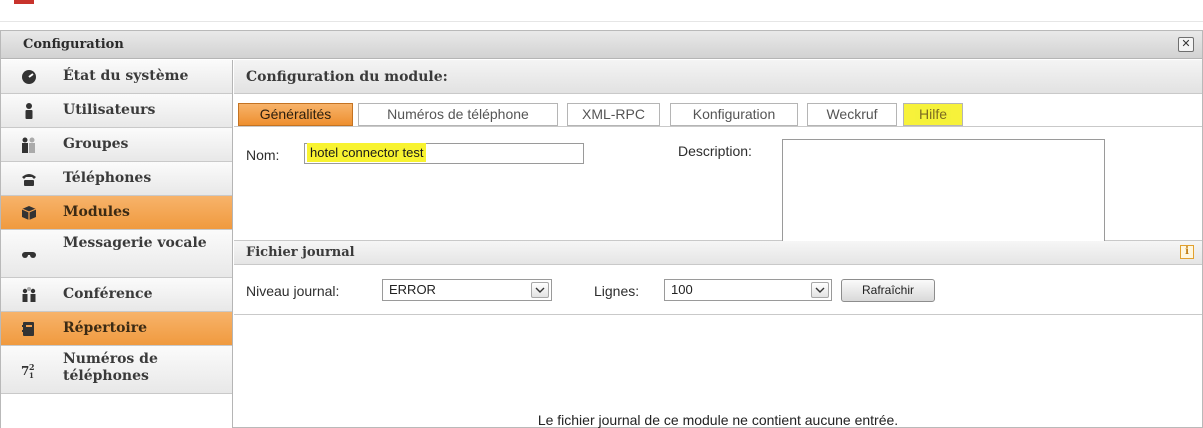 The width and height of the screenshot is (1203, 428). I want to click on browser-top-strip, so click(601, 11).